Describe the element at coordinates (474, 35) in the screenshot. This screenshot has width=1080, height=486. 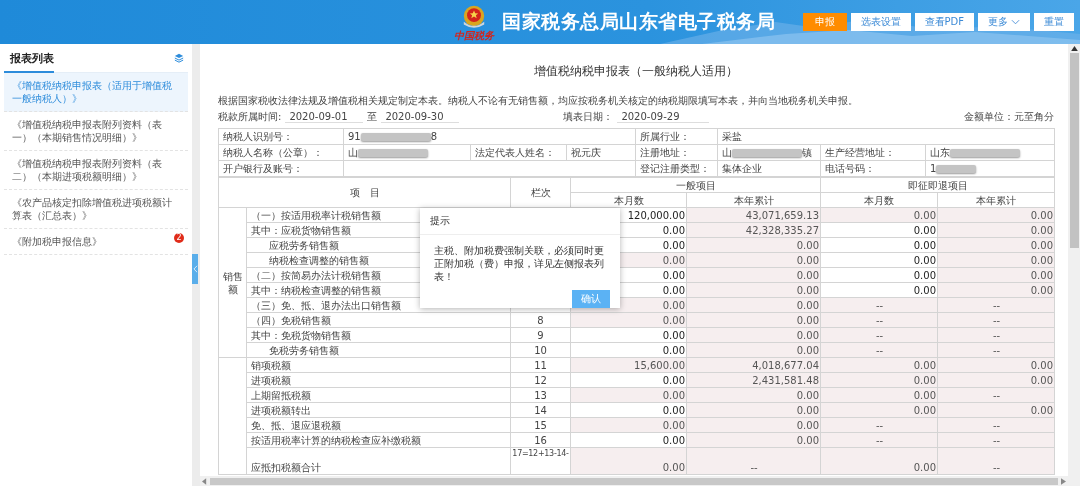
I see `emblem-caption: 中国税务` at that location.